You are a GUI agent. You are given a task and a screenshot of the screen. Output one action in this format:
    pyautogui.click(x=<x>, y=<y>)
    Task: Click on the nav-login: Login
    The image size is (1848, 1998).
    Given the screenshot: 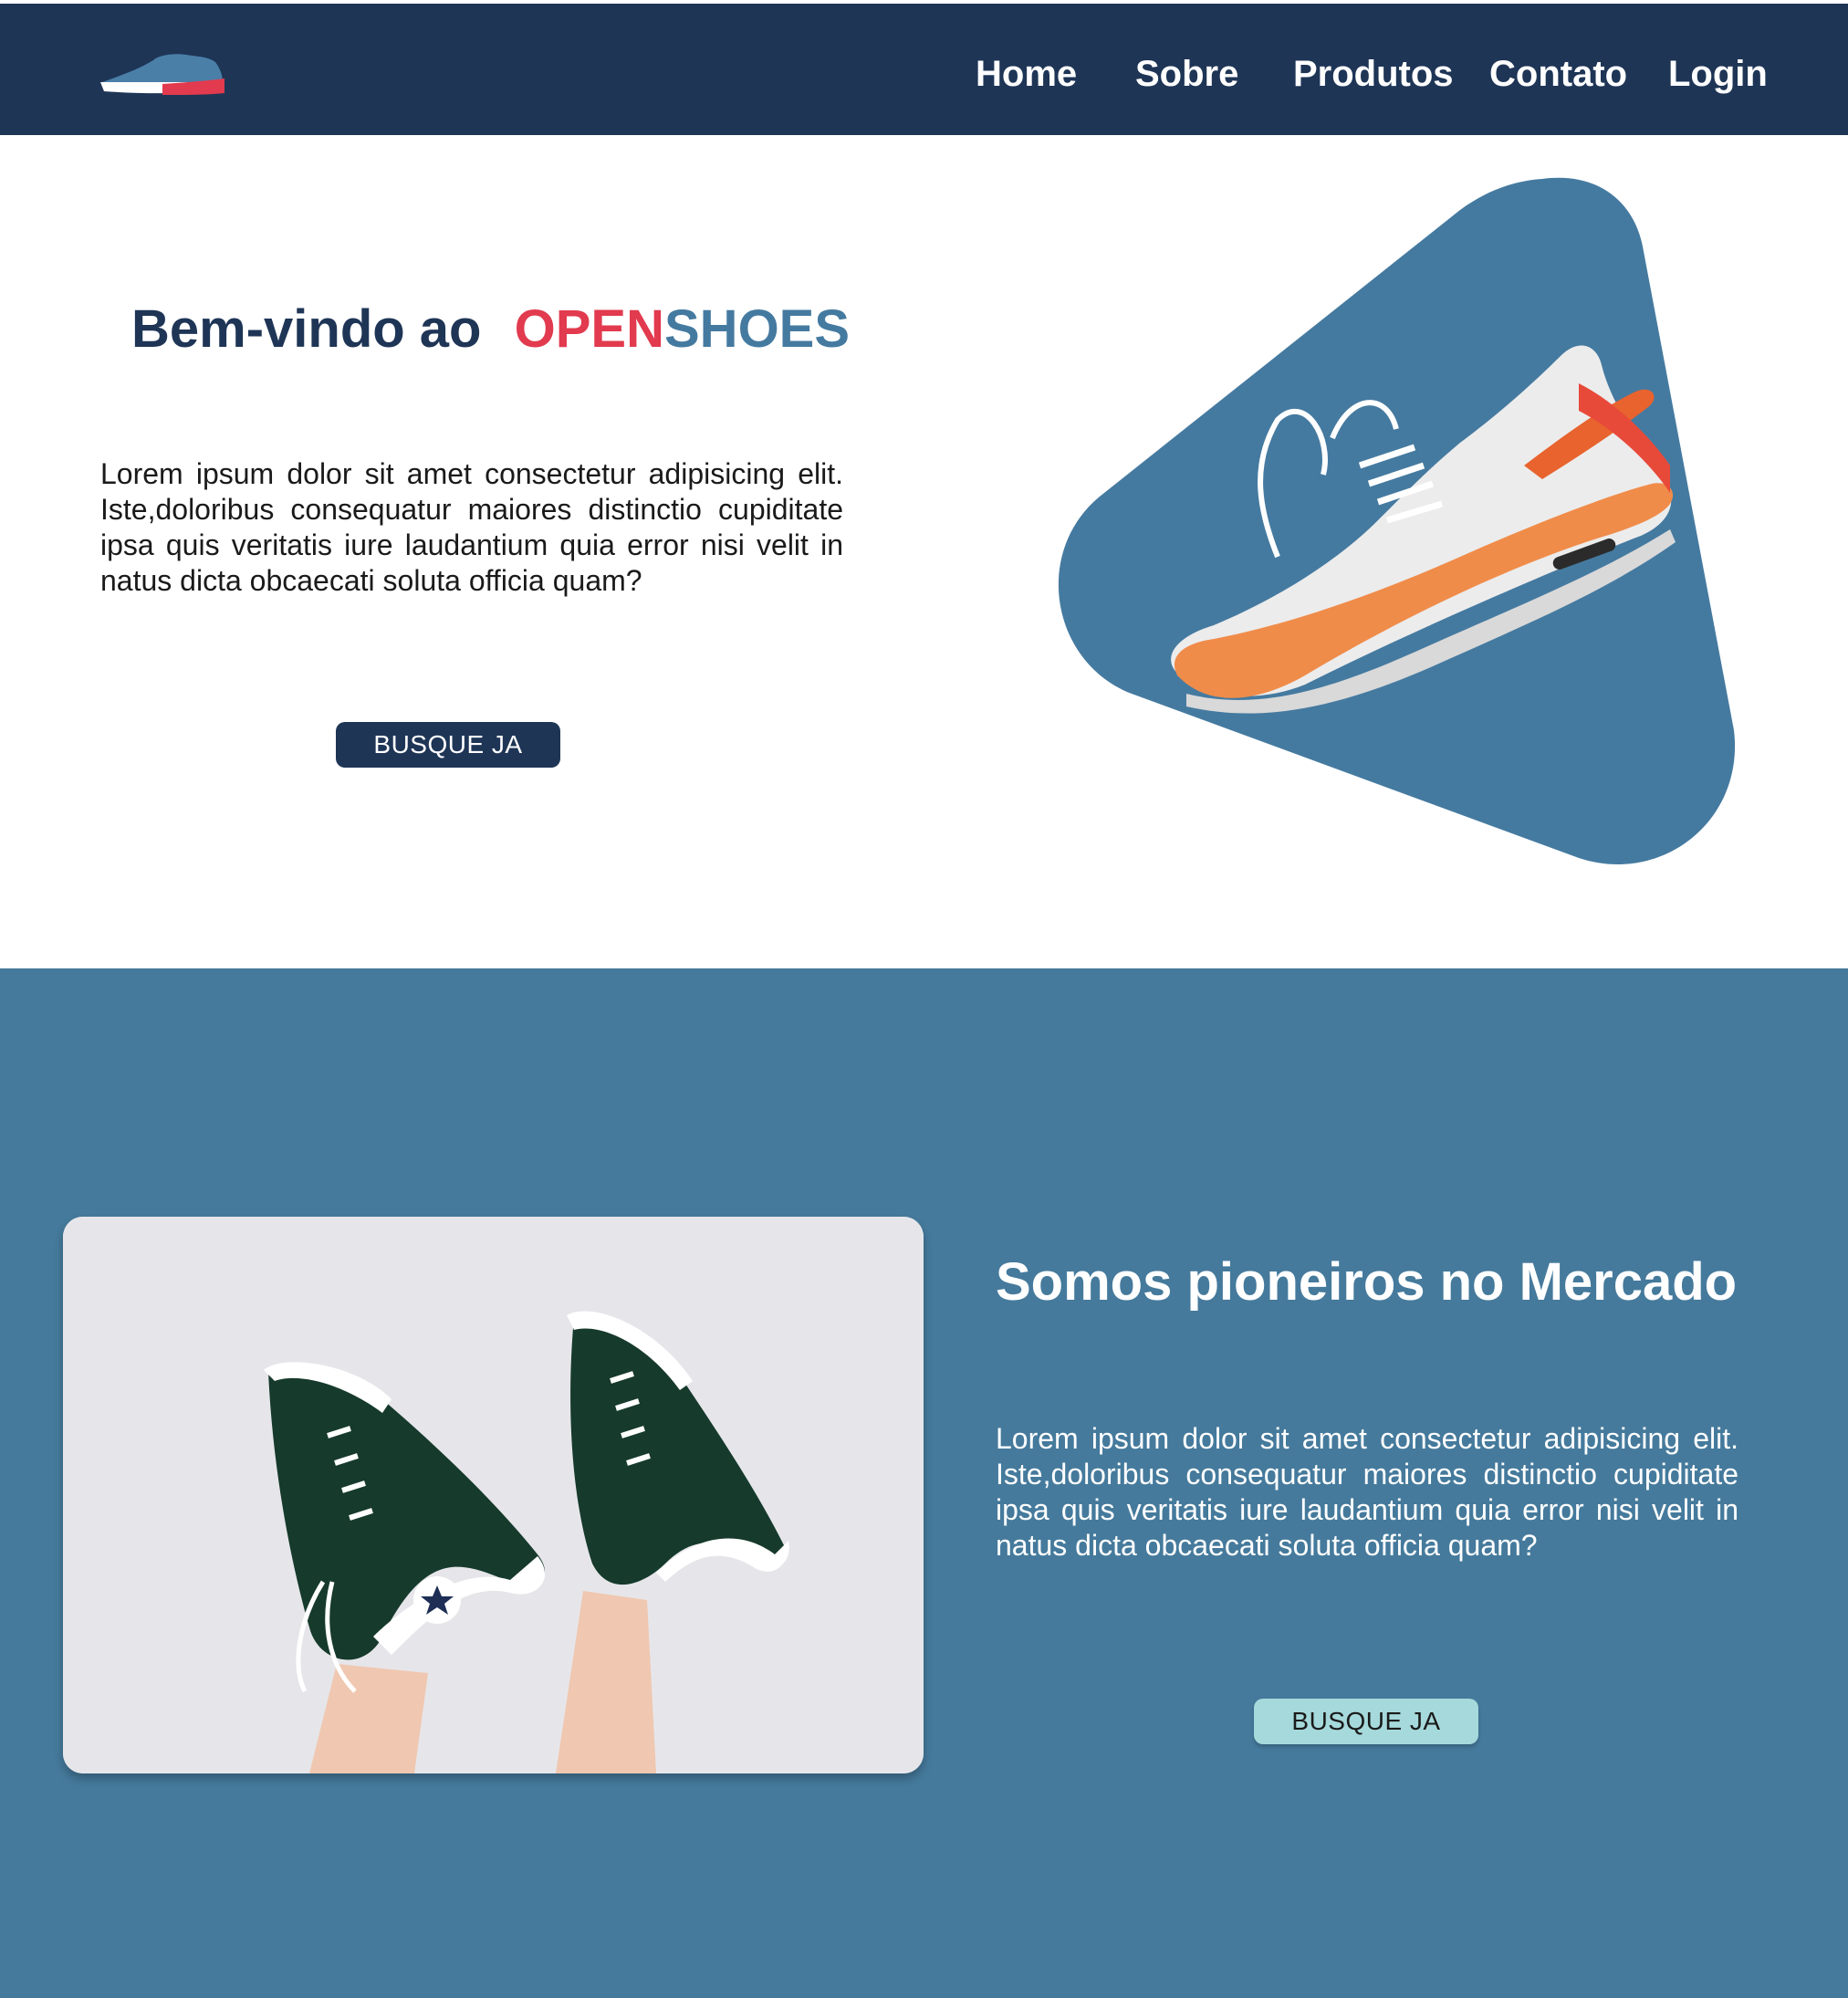 What is the action you would take?
    pyautogui.click(x=1718, y=74)
    